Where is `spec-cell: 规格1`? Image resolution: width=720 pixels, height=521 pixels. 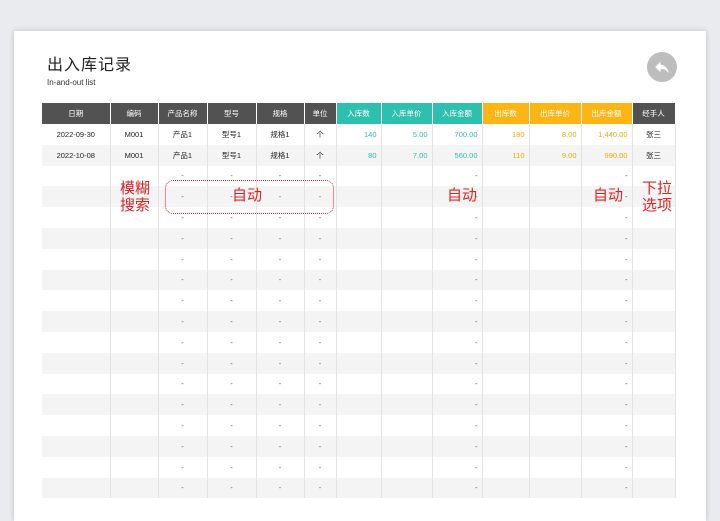 spec-cell: 规格1 is located at coordinates (280, 155).